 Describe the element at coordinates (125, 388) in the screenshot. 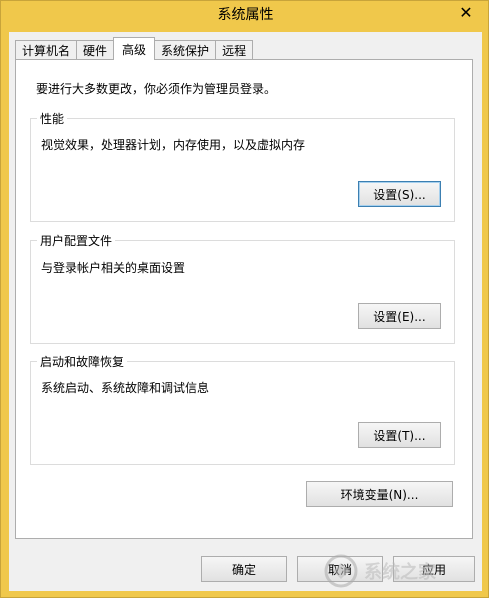

I see `startup-recovery-description: 系统启动、系统故障和调试信息` at that location.